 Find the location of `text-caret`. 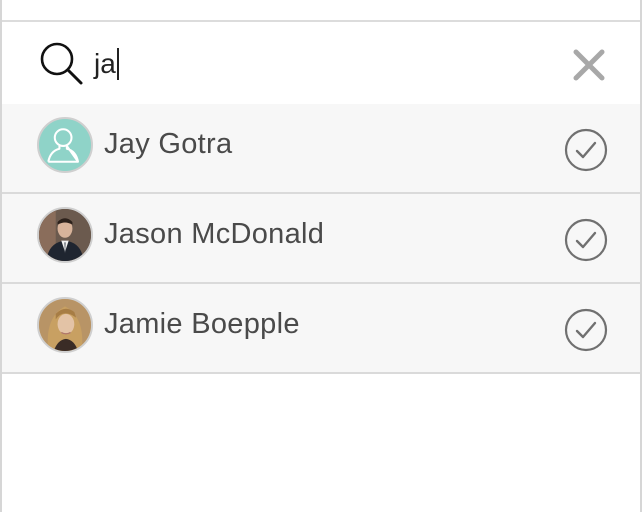

text-caret is located at coordinates (117, 64).